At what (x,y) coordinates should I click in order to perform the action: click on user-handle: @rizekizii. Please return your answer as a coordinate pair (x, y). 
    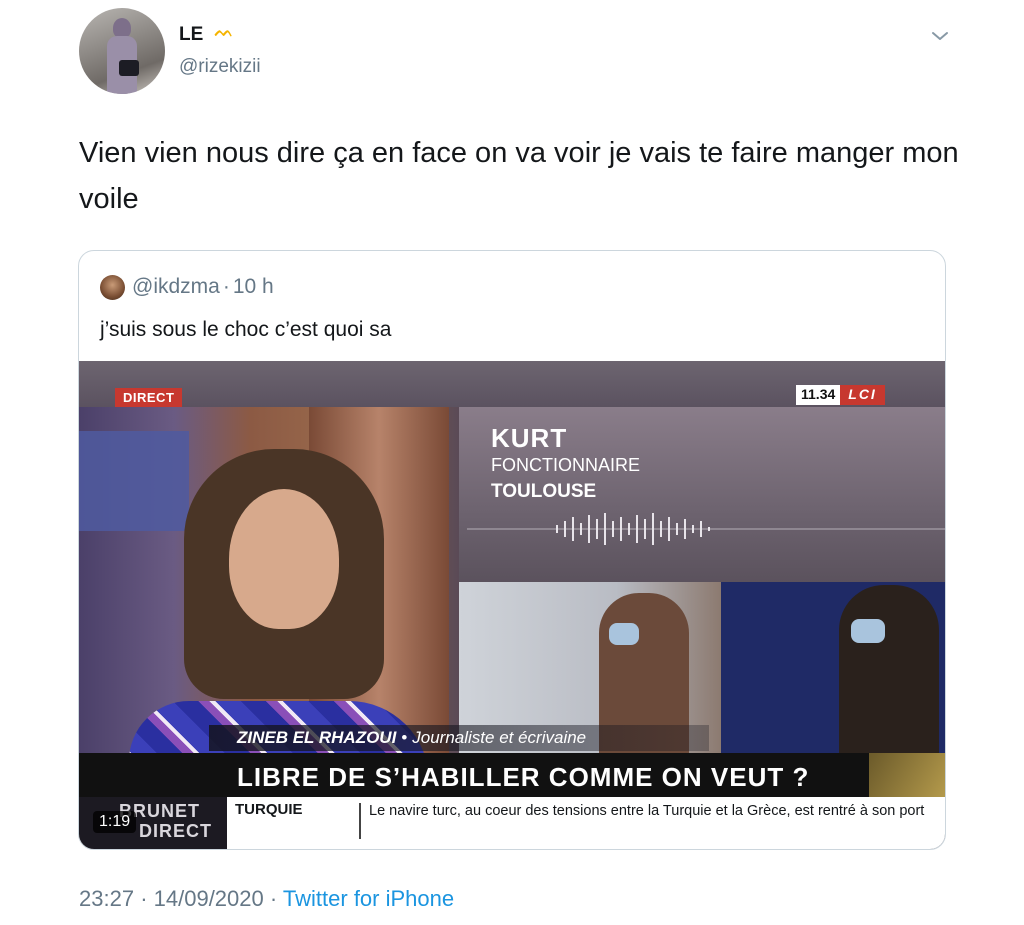
    Looking at the image, I should click on (220, 67).